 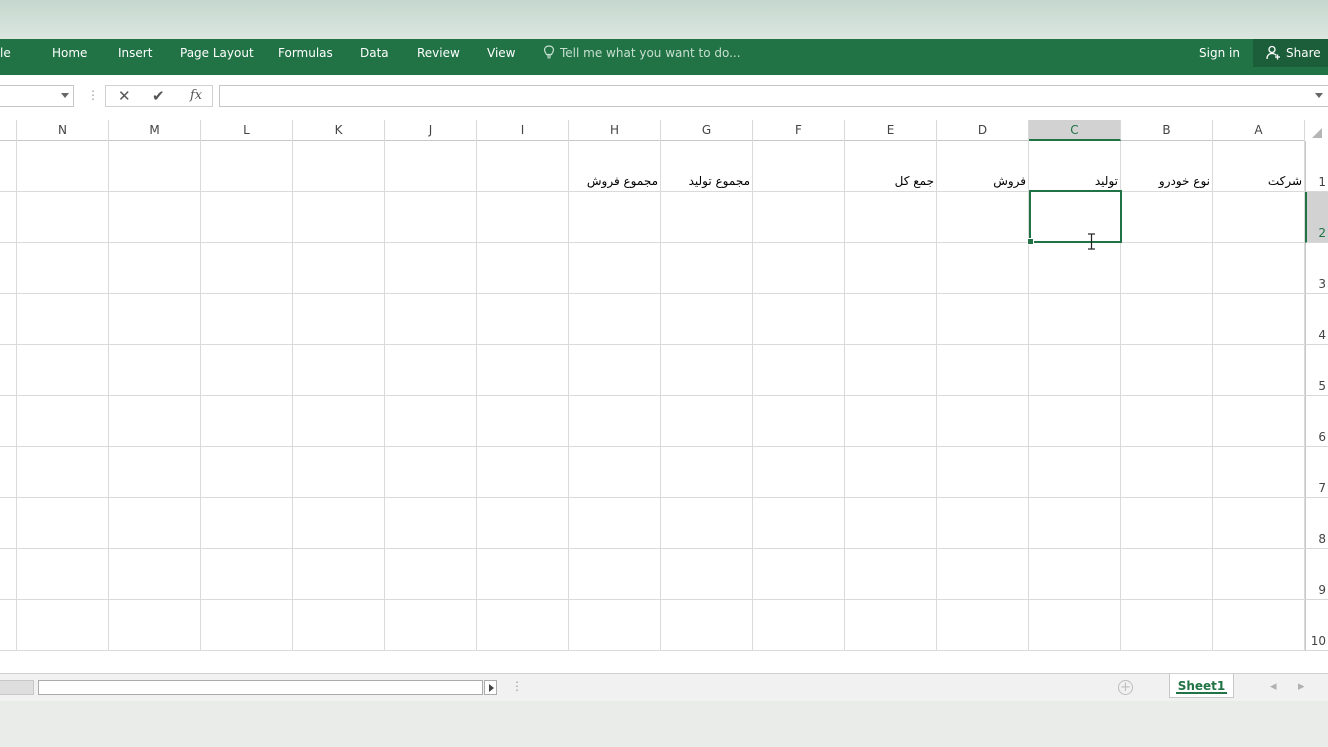 I want to click on column-header-m: M, so click(x=155, y=130).